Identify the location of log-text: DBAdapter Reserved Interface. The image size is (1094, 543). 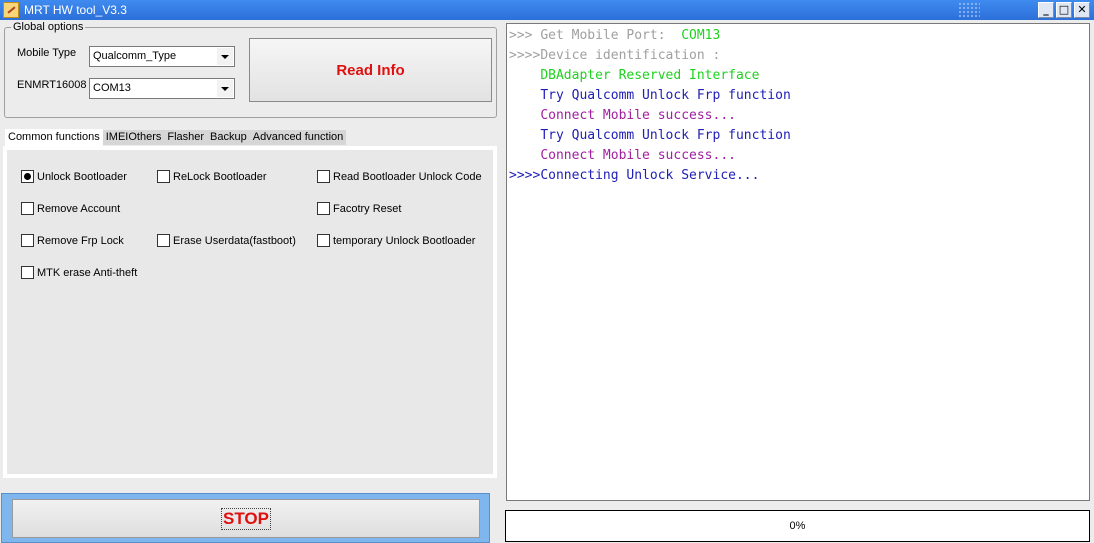
(650, 75).